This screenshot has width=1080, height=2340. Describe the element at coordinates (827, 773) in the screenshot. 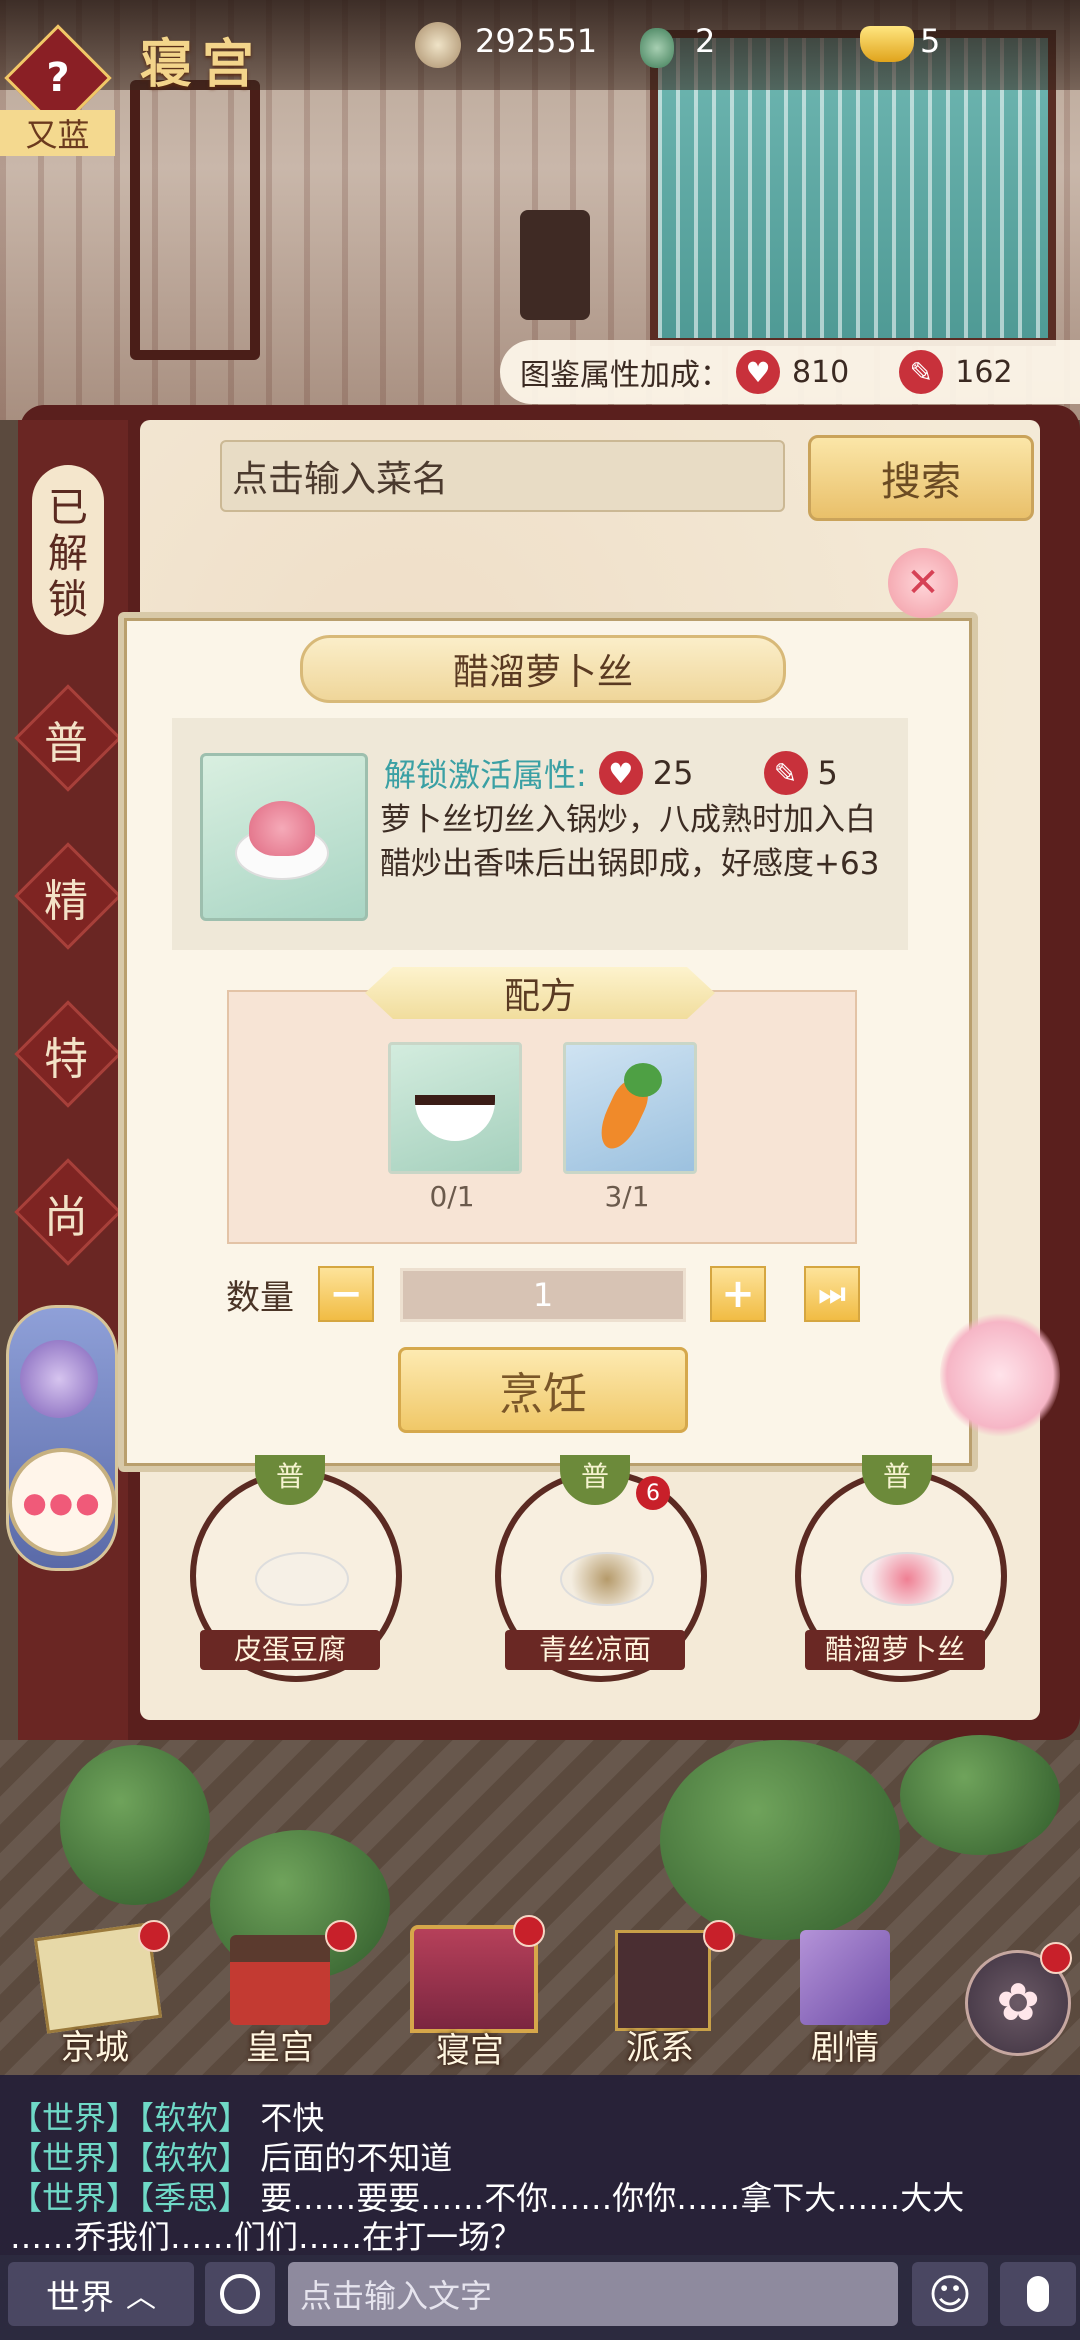

I see `unlock-brush-value: 5` at that location.